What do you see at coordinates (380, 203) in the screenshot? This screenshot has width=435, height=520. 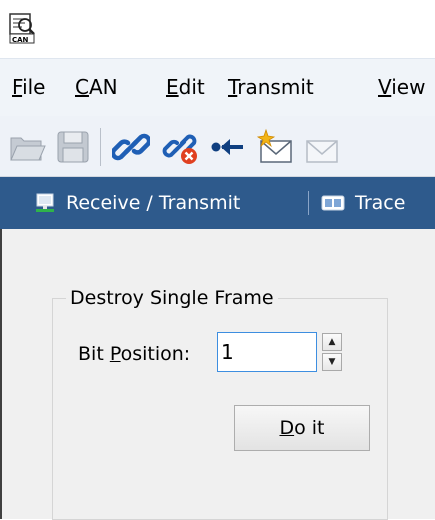 I see `tab-trace-label: Trace` at bounding box center [380, 203].